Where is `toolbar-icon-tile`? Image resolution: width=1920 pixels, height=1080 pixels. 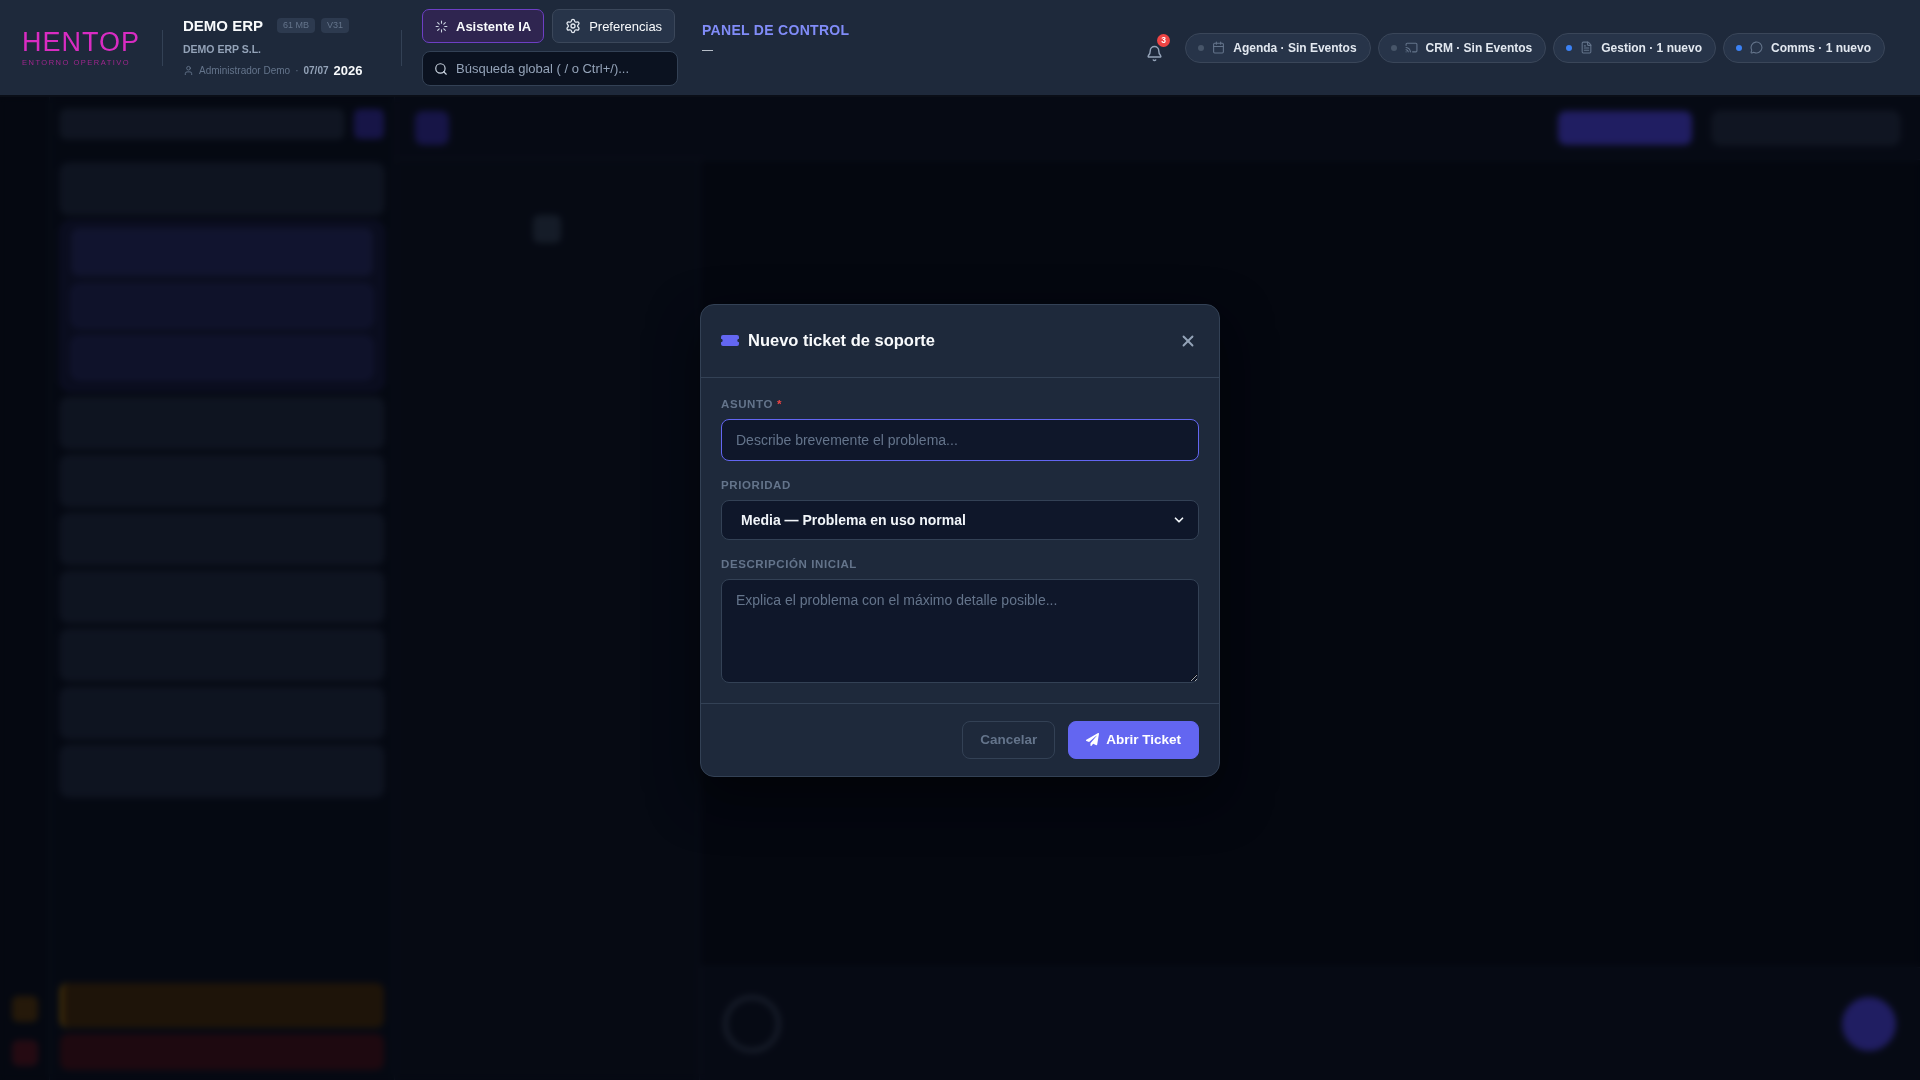
toolbar-icon-tile is located at coordinates (432, 128).